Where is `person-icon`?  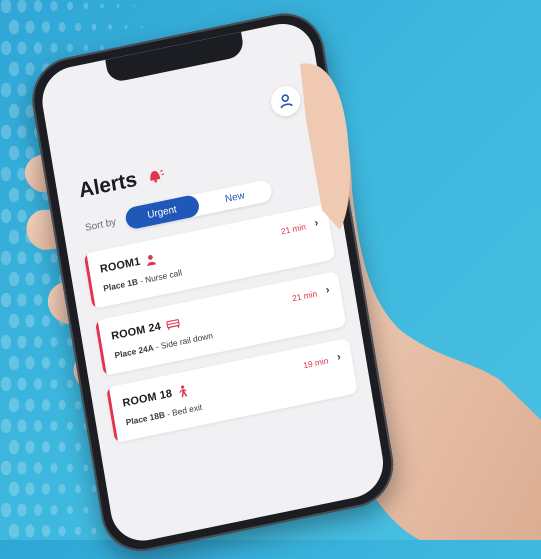
person-icon is located at coordinates (151, 259).